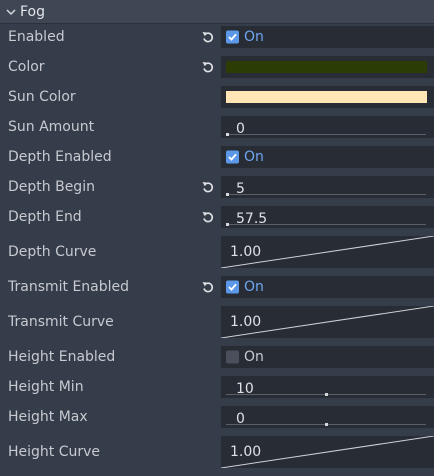  I want to click on property-row-depth-curve: Depth Curve 1.00, so click(217, 252).